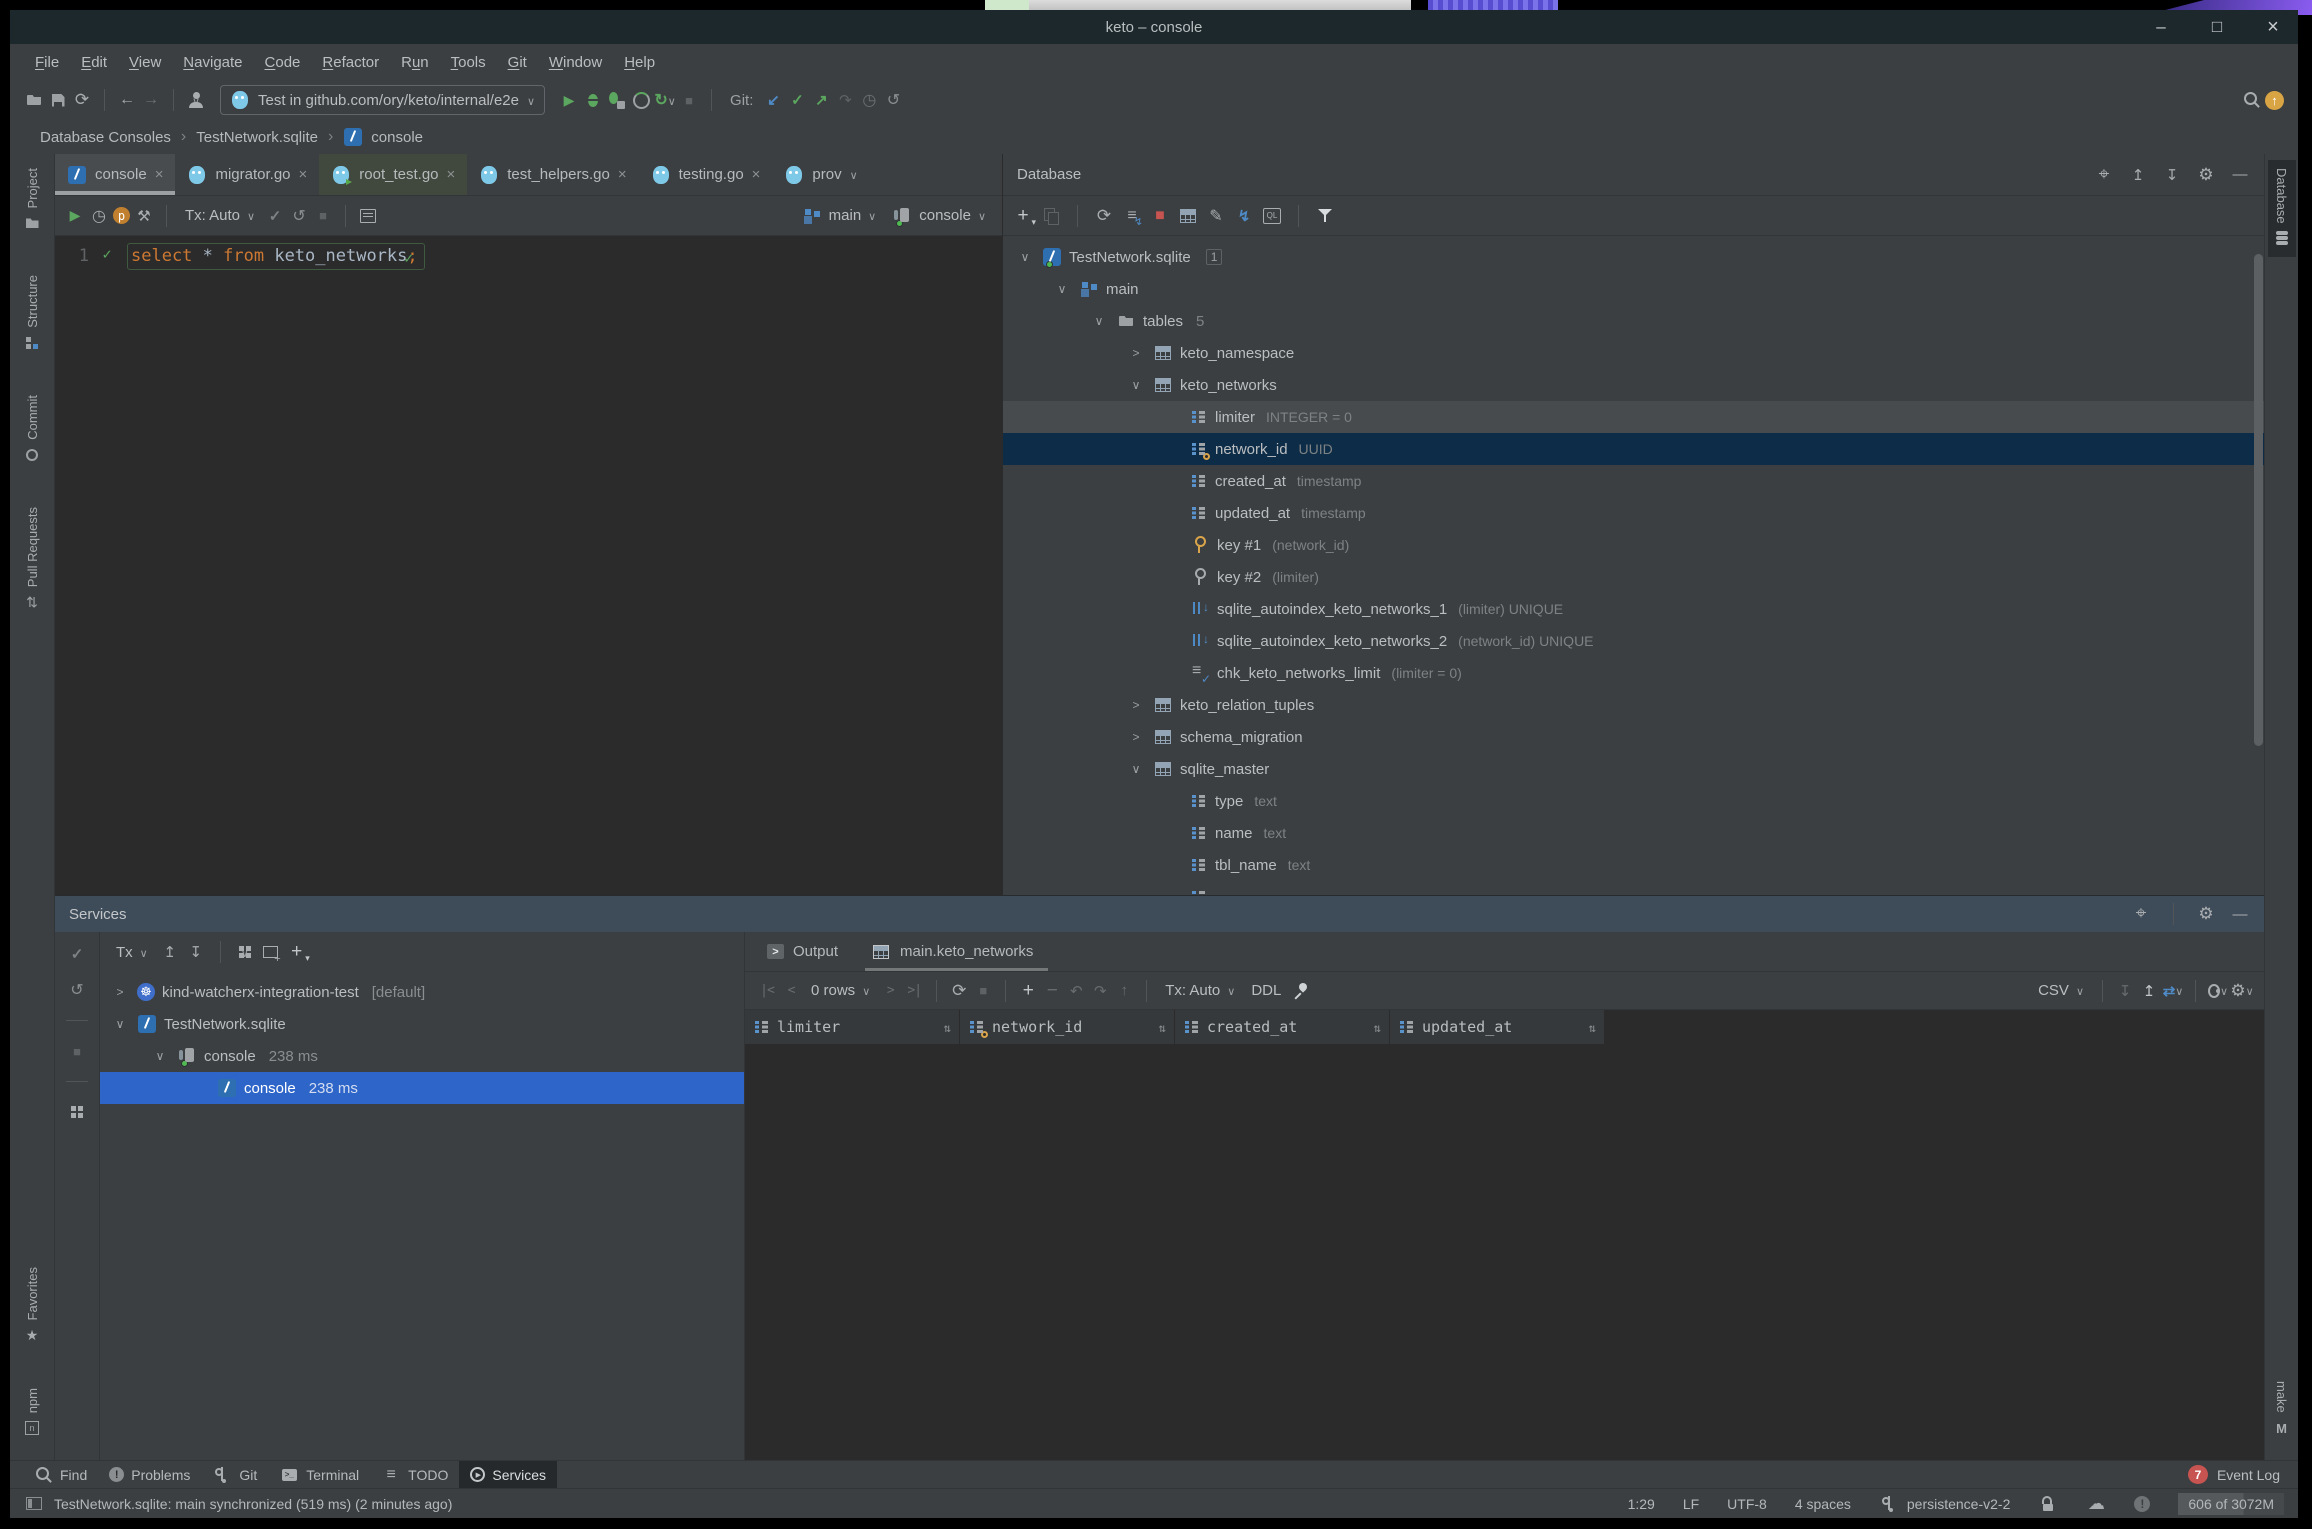  I want to click on import-data-button, so click(2149, 991).